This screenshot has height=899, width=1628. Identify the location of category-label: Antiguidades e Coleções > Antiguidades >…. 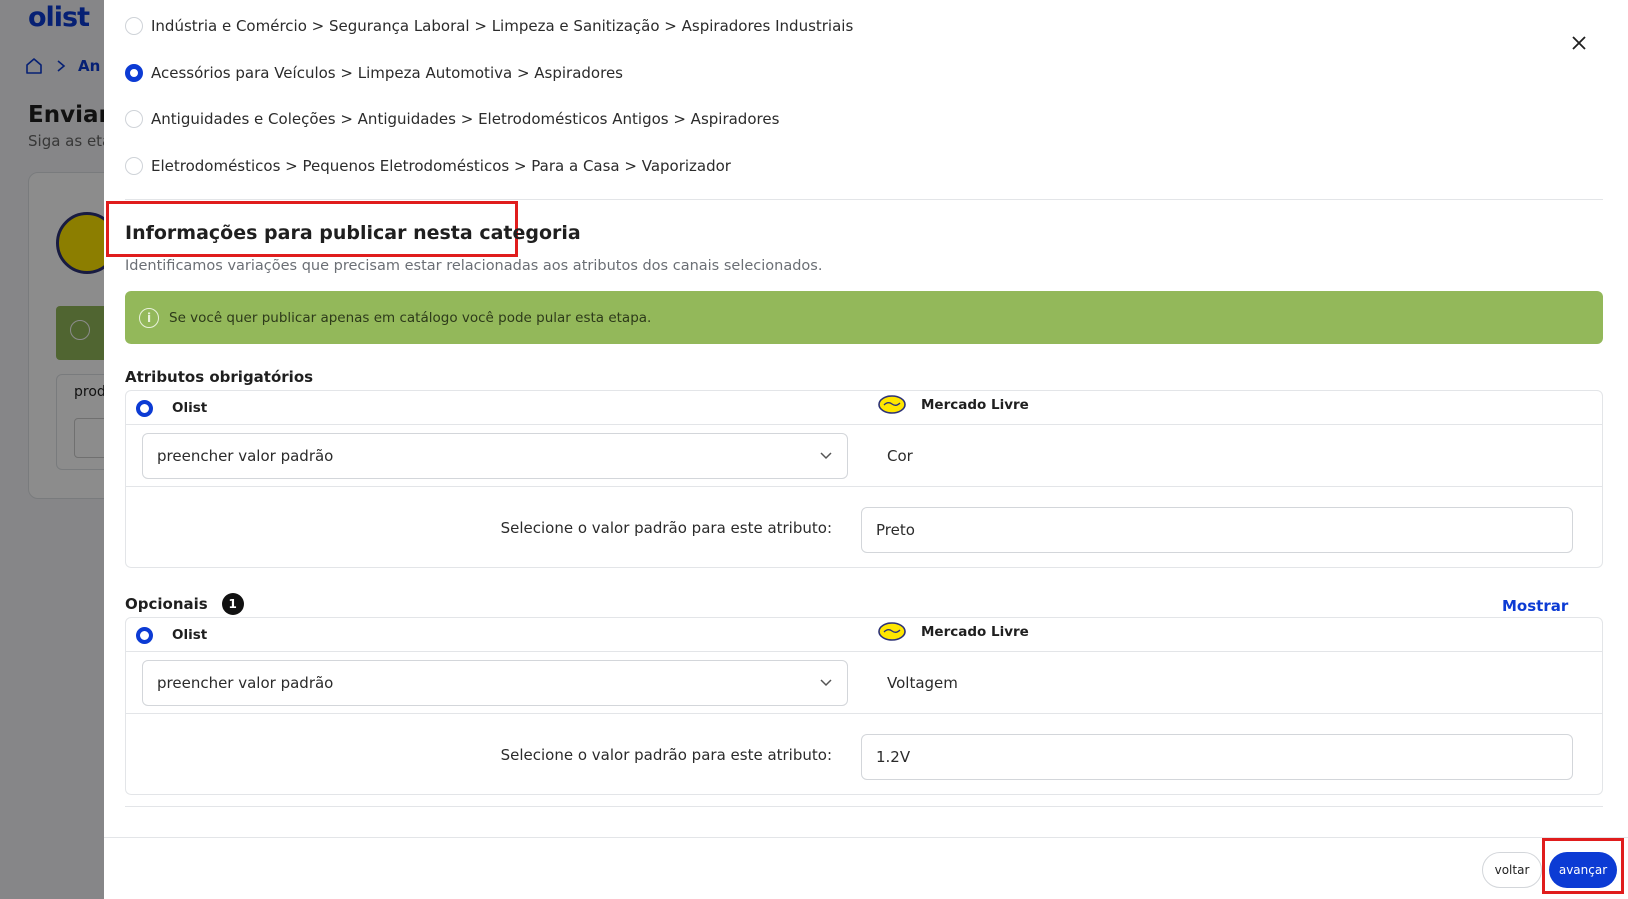
(465, 119).